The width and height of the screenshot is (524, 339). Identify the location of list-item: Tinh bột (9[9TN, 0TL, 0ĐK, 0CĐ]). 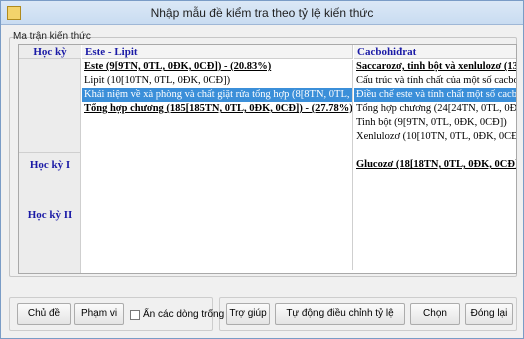
(435, 123).